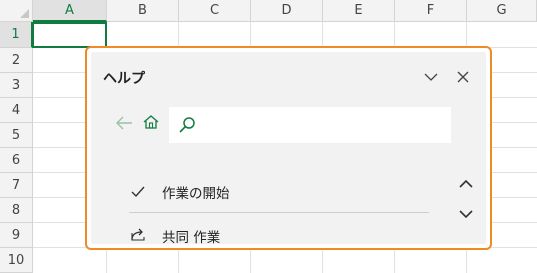 The height and width of the screenshot is (273, 537). Describe the element at coordinates (502, 11) in the screenshot. I see `column-header-g: G` at that location.